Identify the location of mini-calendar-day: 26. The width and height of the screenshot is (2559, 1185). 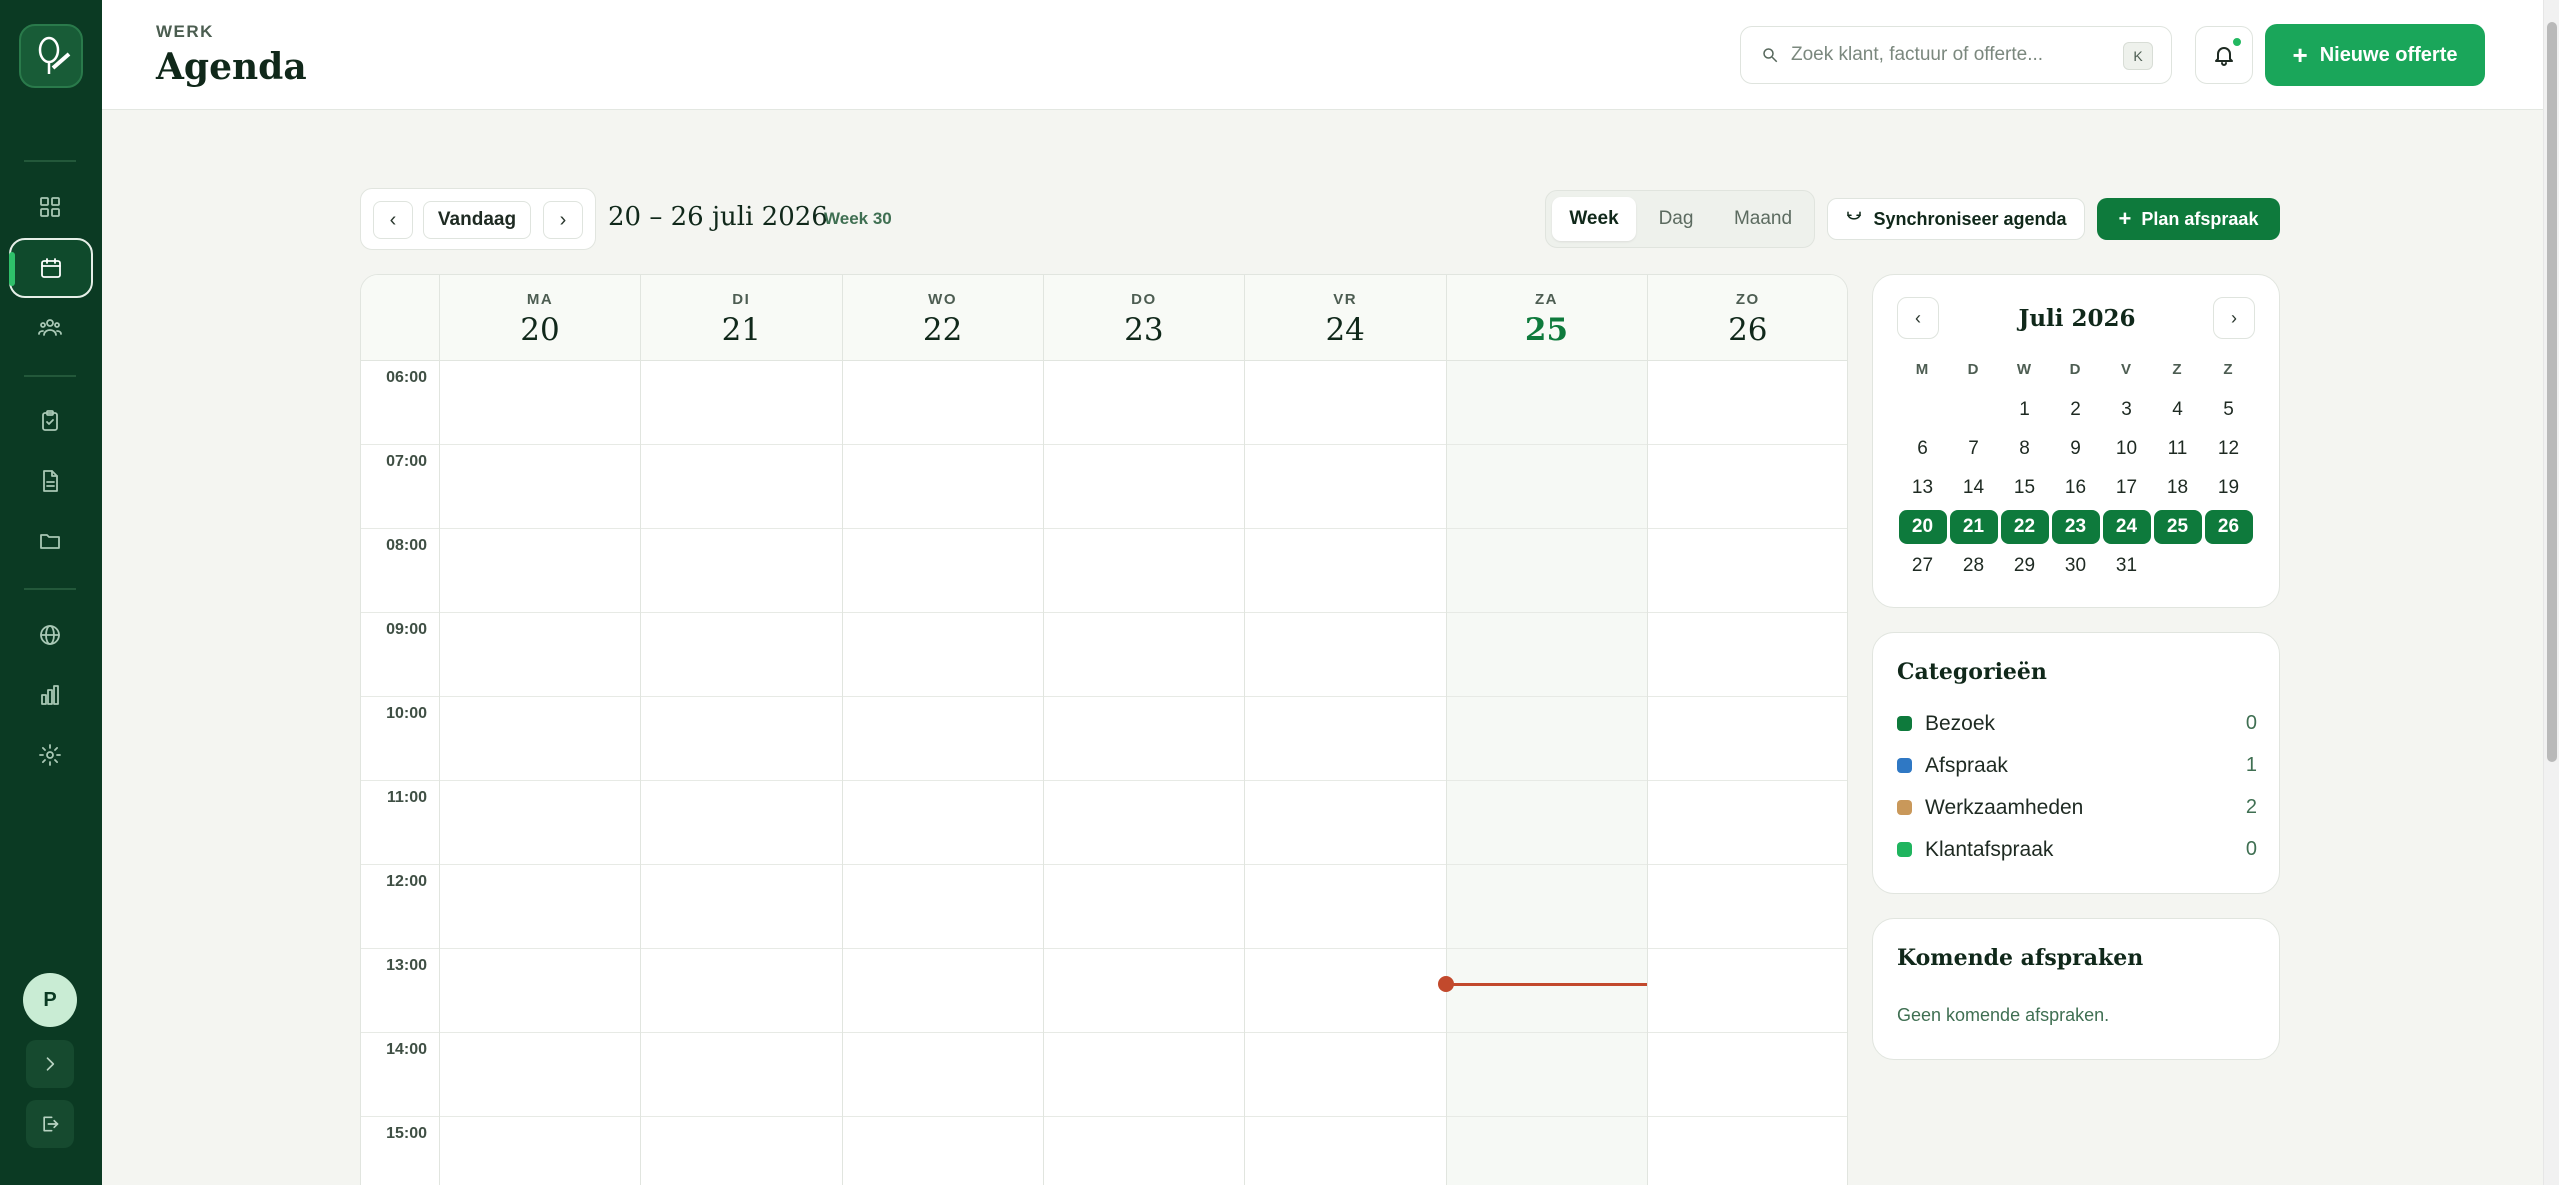
(2228, 527).